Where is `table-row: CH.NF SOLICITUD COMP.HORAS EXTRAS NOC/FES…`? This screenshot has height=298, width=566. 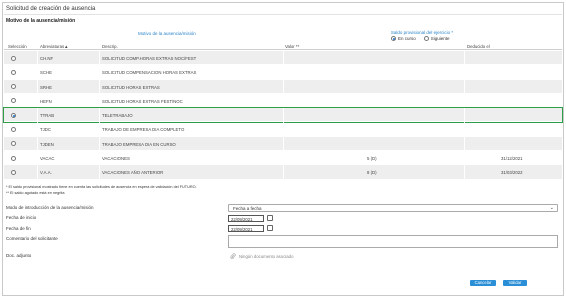 table-row: CH.NF SOLICITUD COMP.HORAS EXTRAS NOC/FES… is located at coordinates (283, 58).